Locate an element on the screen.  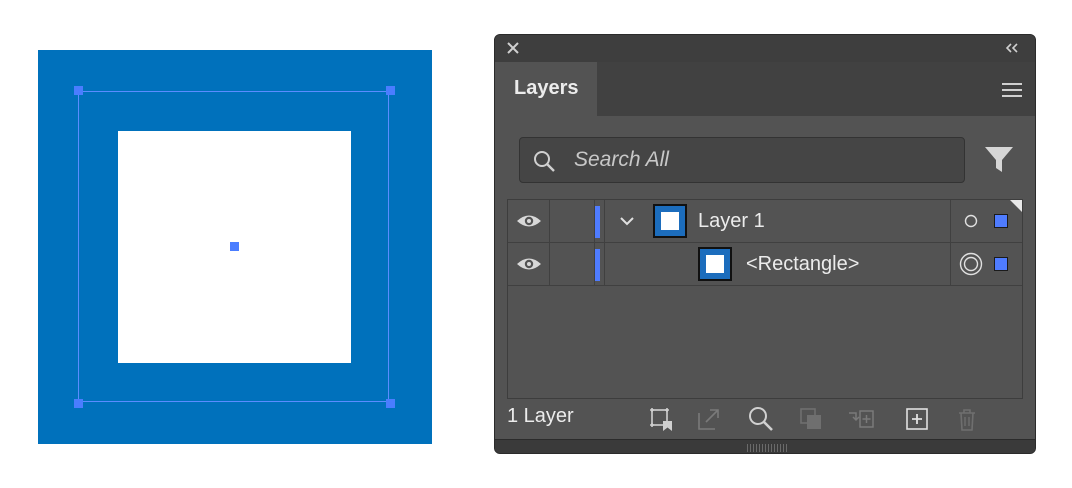
panel-footer: 1 Layer is located at coordinates (765, 419).